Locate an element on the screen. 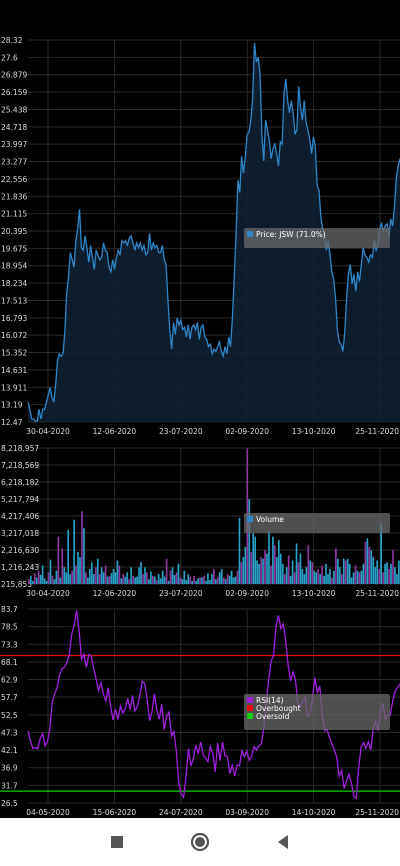 The width and height of the screenshot is (400, 866). y-tick-label: 42.1 is located at coordinates (9, 750).